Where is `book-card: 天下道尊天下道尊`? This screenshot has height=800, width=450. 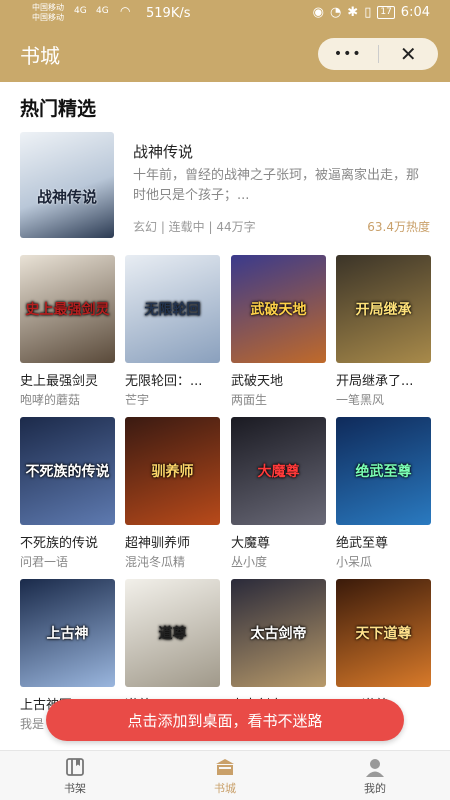
book-card: 天下道尊天下道尊 is located at coordinates (383, 647).